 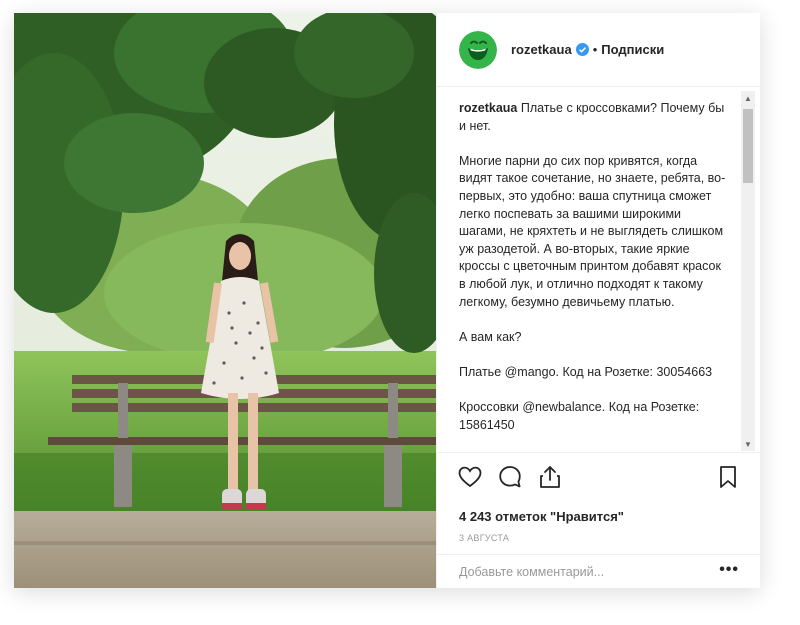 I want to click on add-comment-row: •••, so click(x=599, y=571).